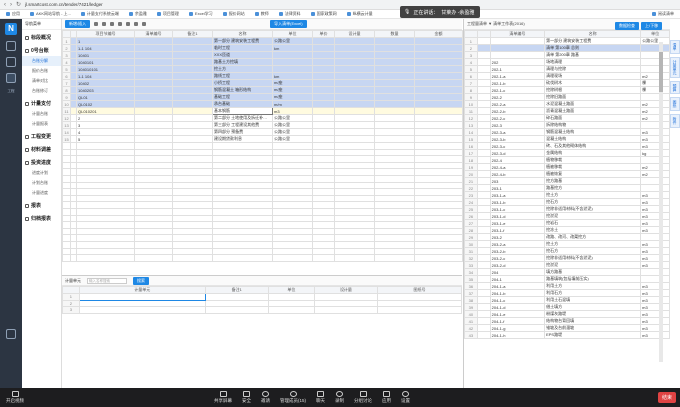 The width and height of the screenshot is (680, 407). What do you see at coordinates (567, 41) in the screenshot?
I see `bill-row: 1 第一部分 建筑安装工程费 公路公里` at bounding box center [567, 41].